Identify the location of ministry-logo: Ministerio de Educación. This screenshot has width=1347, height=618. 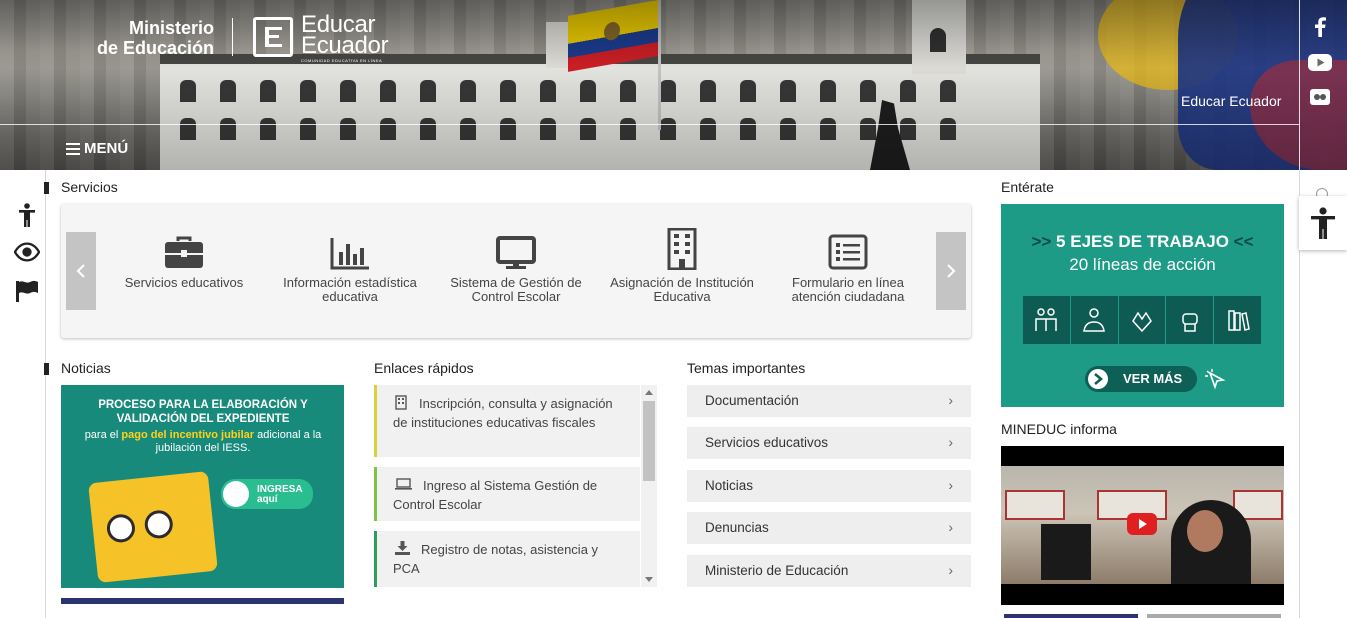
(146, 38).